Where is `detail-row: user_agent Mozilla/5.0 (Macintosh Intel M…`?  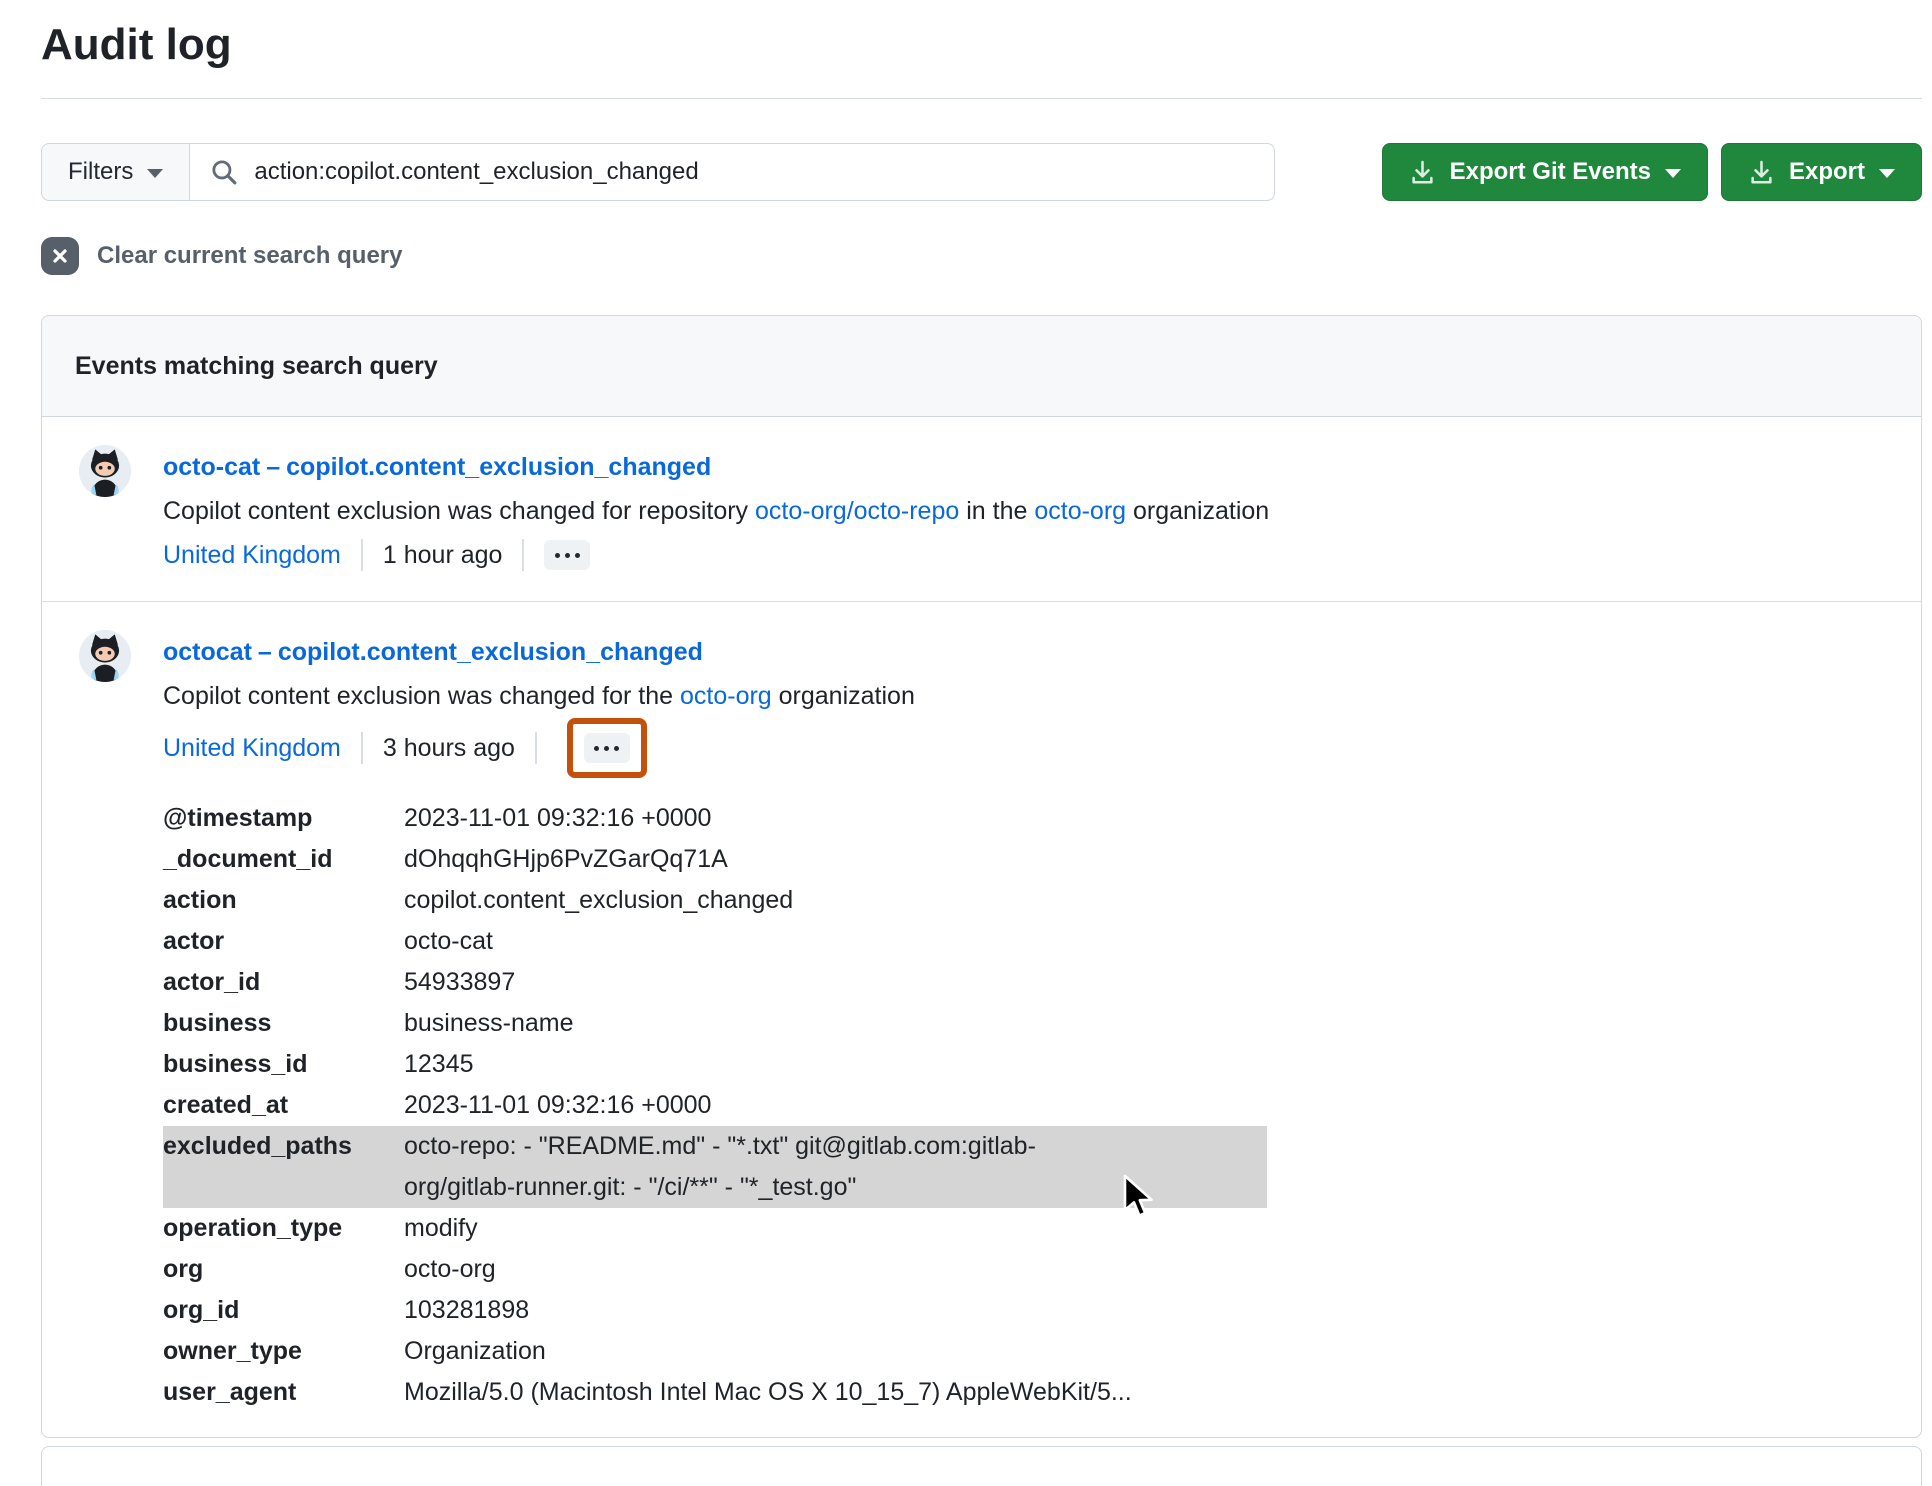
detail-row: user_agent Mozilla/5.0 (Macintosh Intel M… is located at coordinates (715, 1392).